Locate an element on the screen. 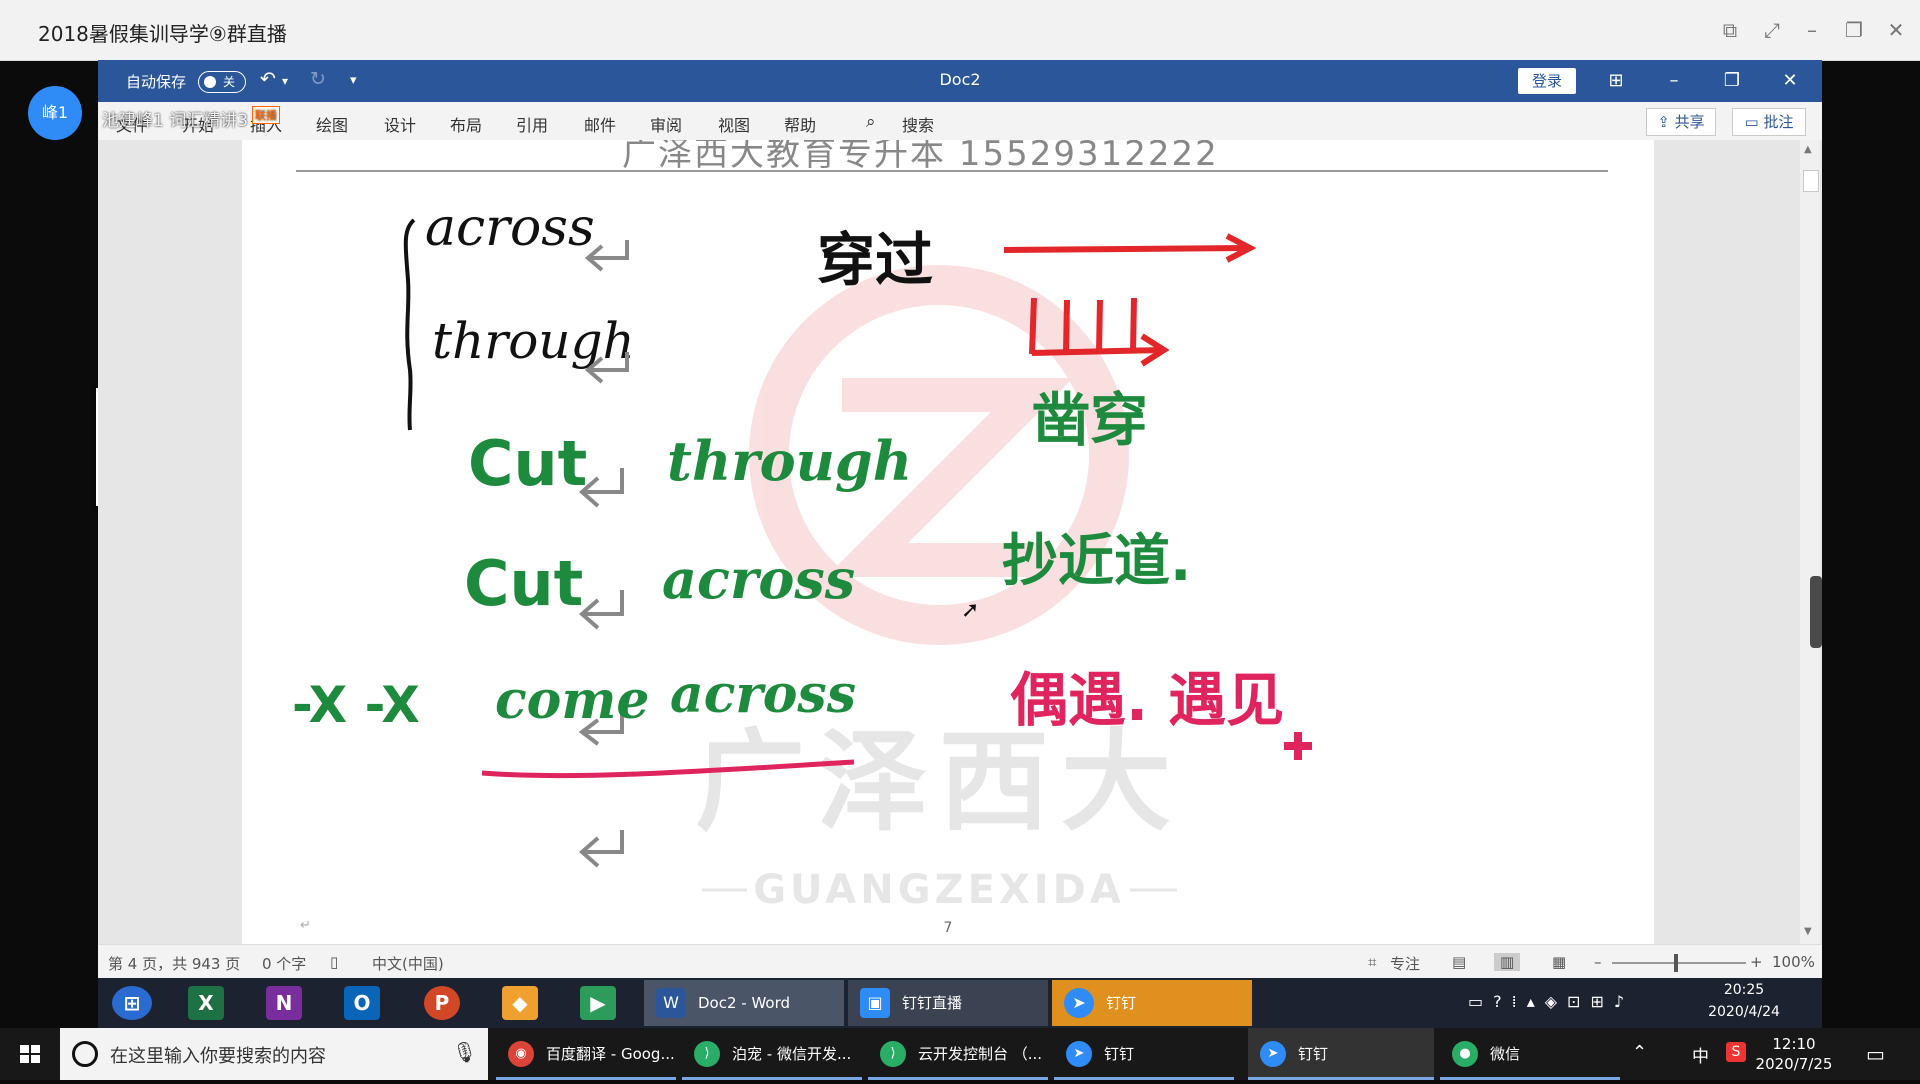 This screenshot has height=1084, width=1920. shared-clock-time: 20:25 is located at coordinates (1744, 990).